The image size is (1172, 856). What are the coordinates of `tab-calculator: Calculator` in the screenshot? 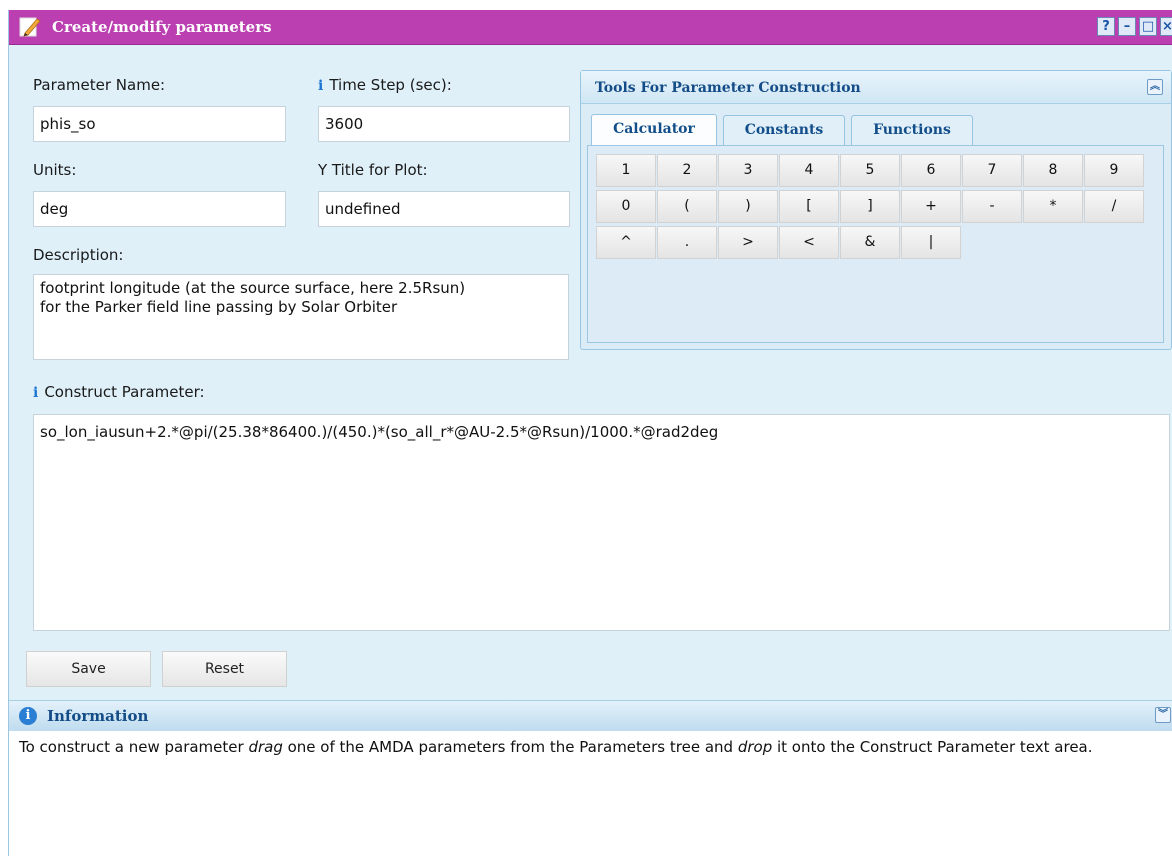 It's located at (654, 130).